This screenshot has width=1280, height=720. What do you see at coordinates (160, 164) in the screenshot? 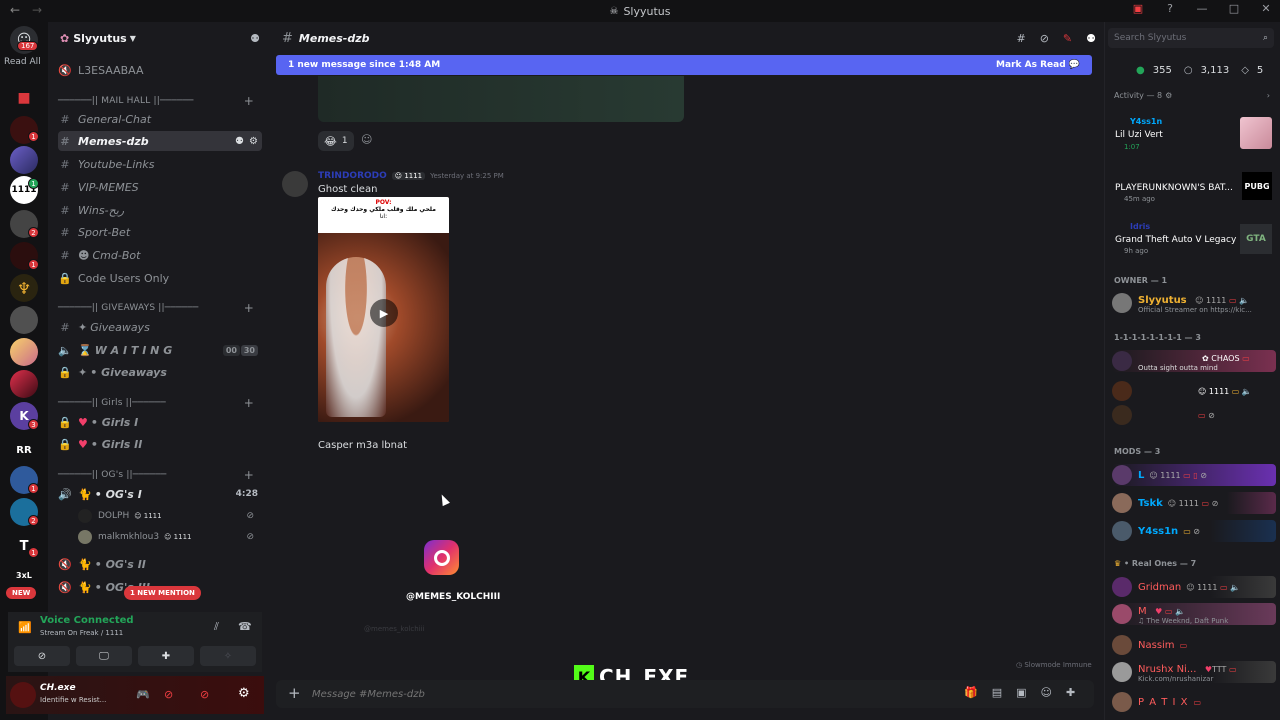
I see `channel-youtube-links: # Youtube-Links` at bounding box center [160, 164].